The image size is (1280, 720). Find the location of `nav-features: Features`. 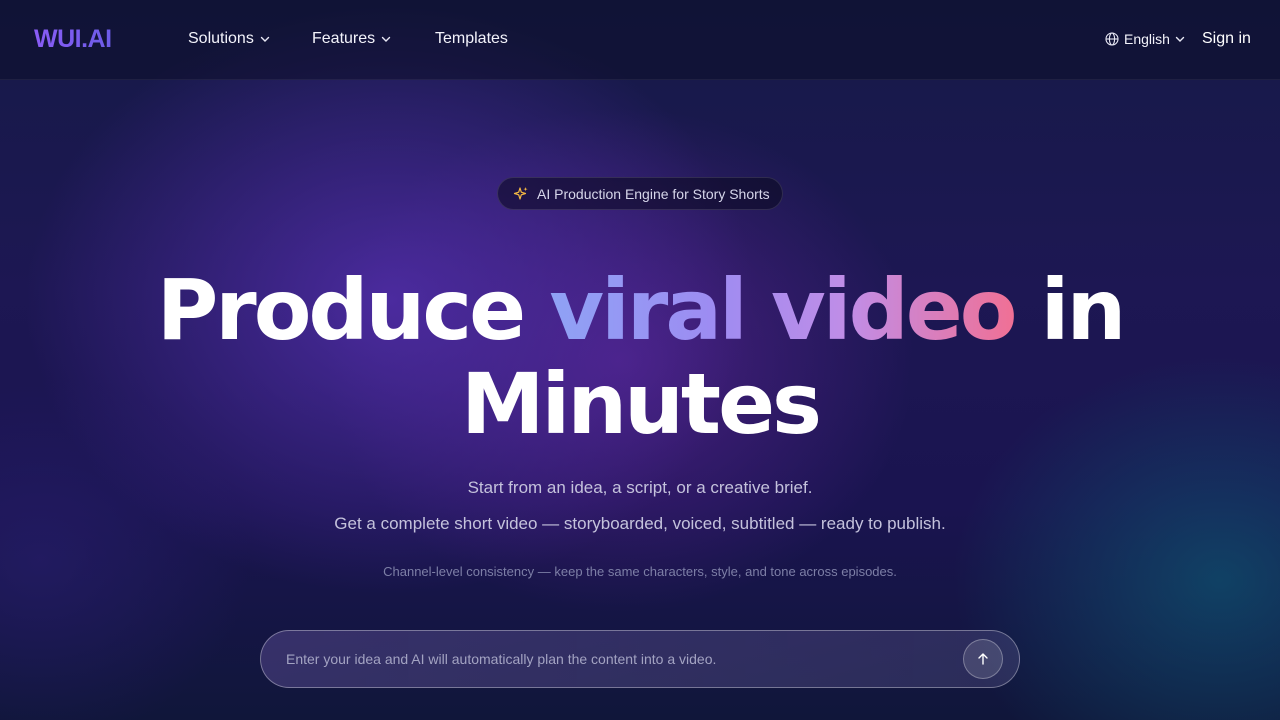

nav-features: Features is located at coordinates (351, 39).